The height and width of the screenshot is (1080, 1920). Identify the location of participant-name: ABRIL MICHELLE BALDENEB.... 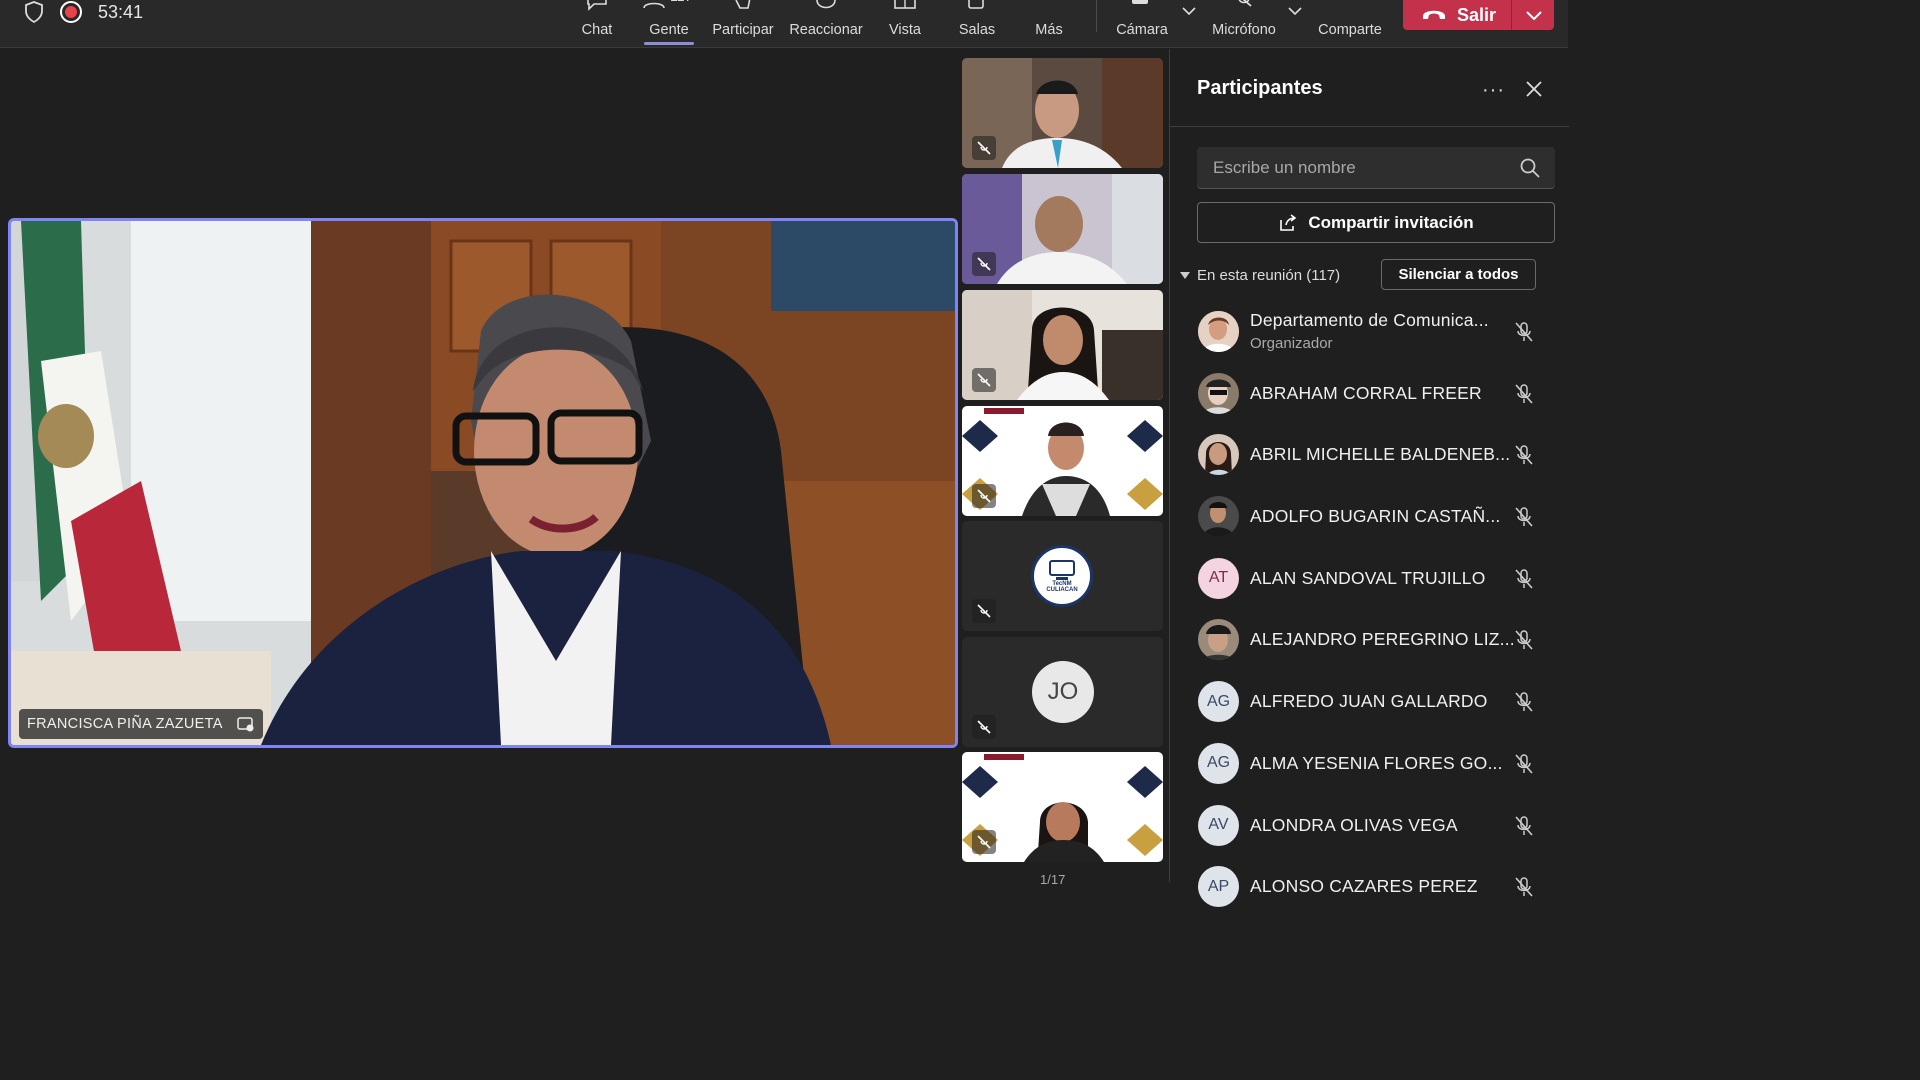
(1380, 454).